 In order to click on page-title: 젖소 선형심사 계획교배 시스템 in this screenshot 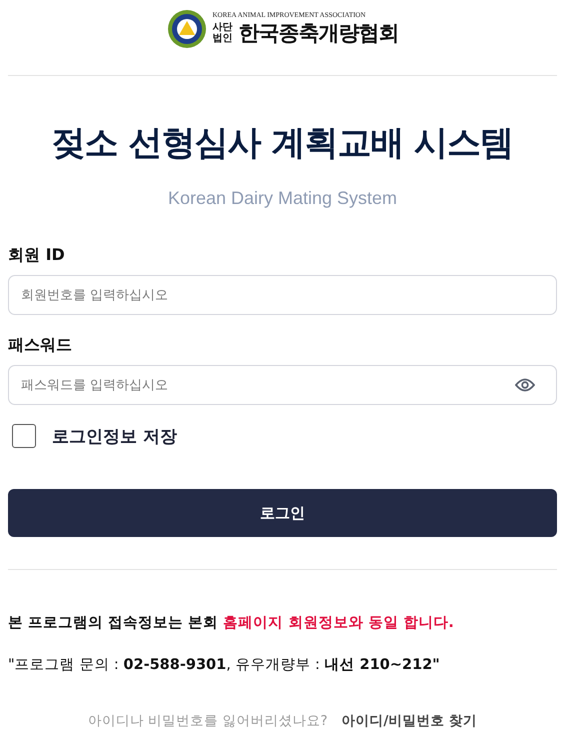, I will do `click(282, 143)`.